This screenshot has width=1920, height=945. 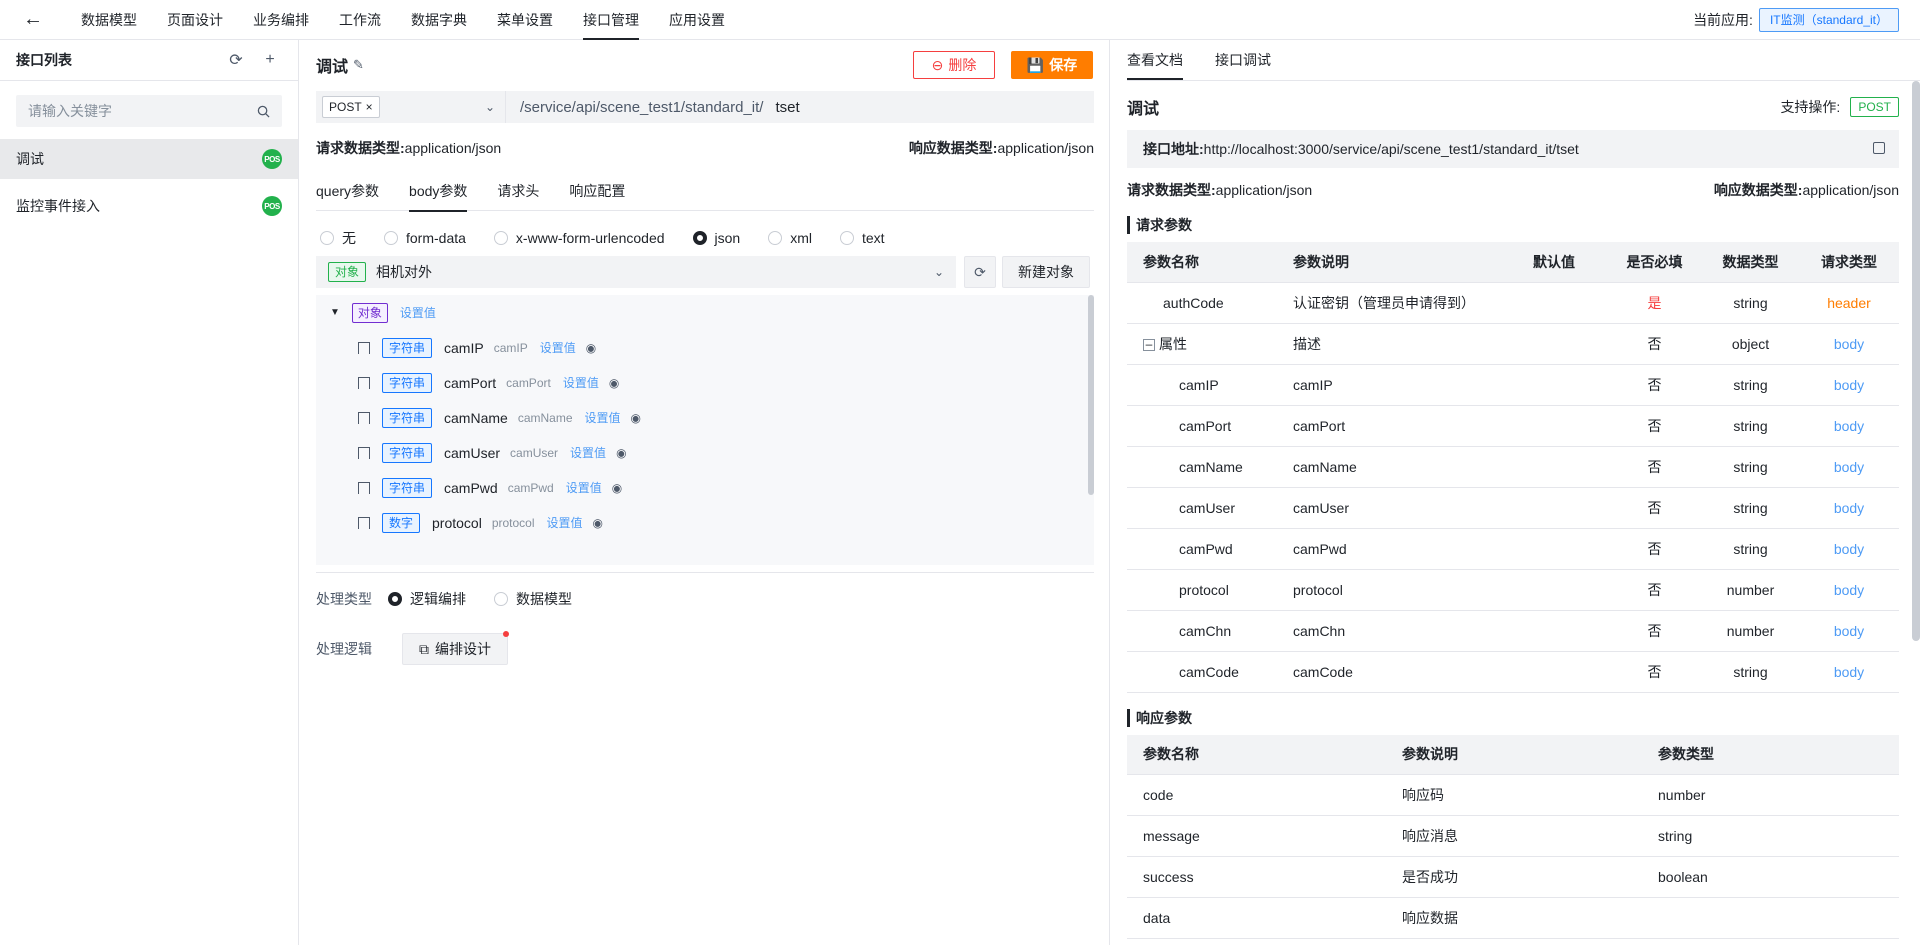 I want to click on field-type-tag: 字符串, so click(x=407, y=347).